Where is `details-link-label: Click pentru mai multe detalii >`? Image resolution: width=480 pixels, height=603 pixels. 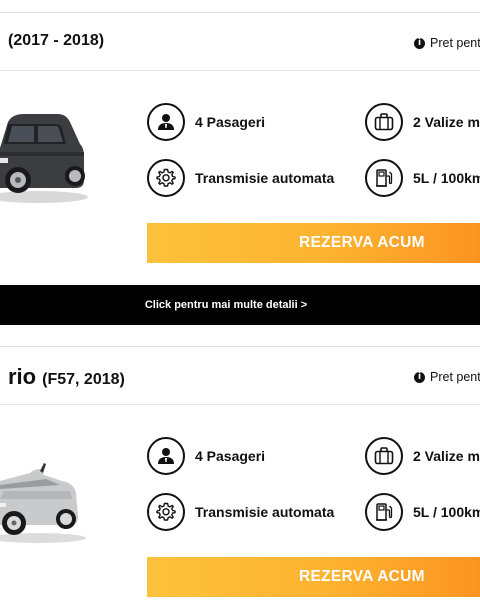
details-link-label: Click pentru mai multe detalii > is located at coordinates (226, 305).